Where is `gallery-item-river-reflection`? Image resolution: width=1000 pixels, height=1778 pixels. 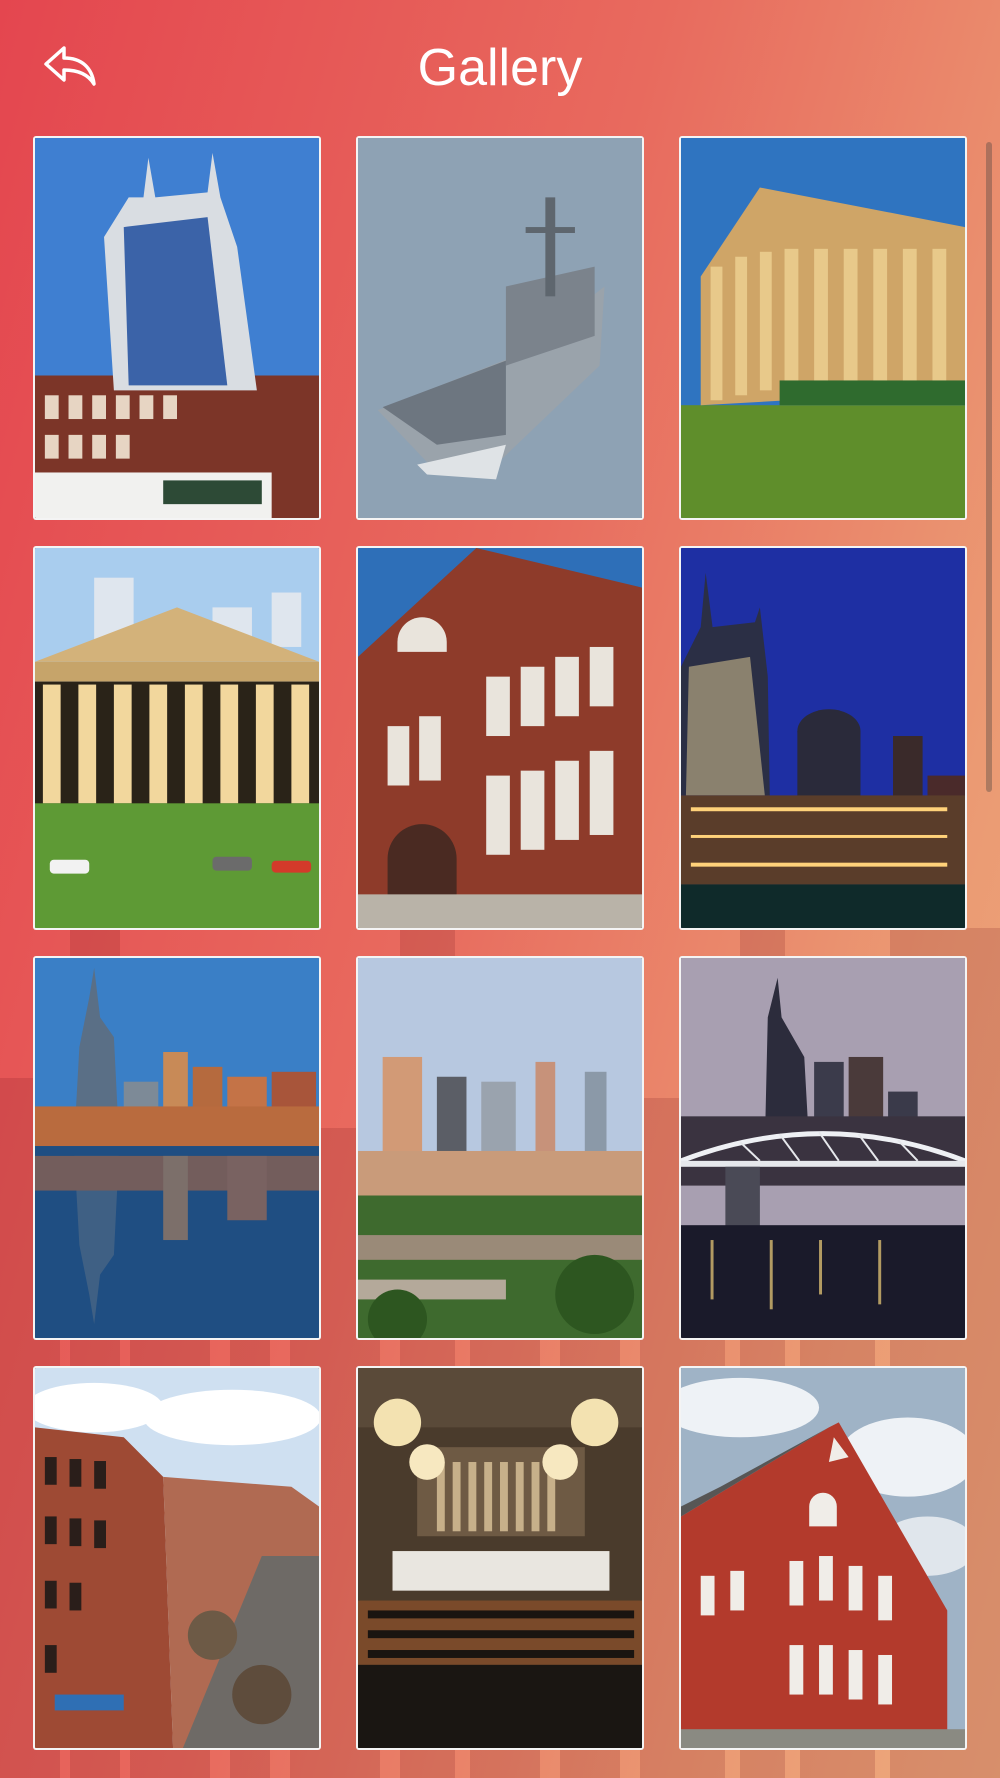 gallery-item-river-reflection is located at coordinates (177, 1148).